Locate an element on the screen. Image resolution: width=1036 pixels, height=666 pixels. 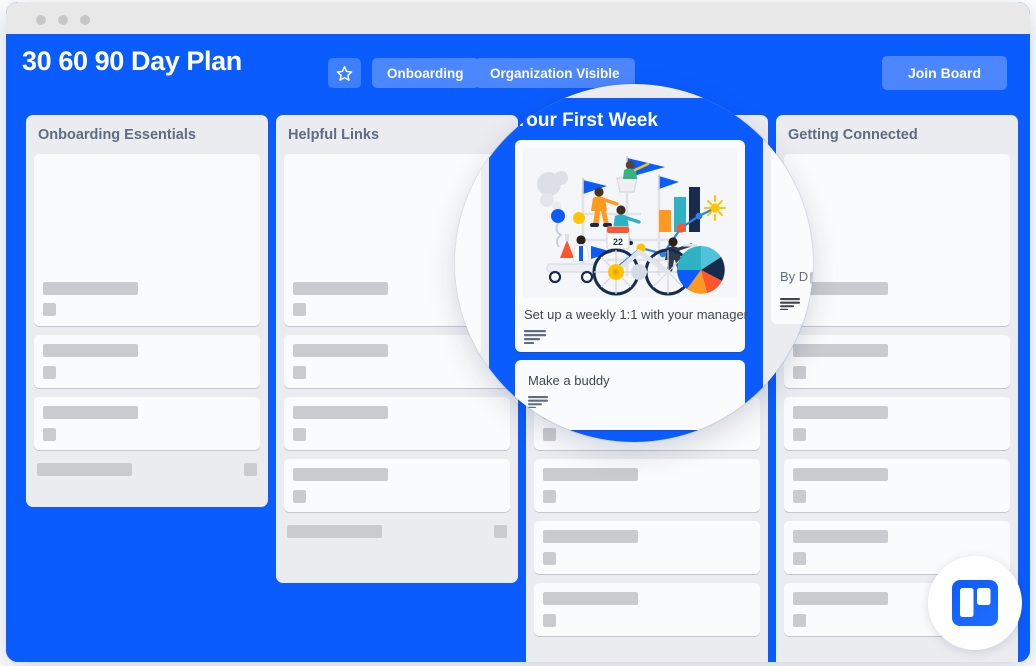
magnified-card-1: 22 Set up a weekly 1:1 with your manager is located at coordinates (632, 246).